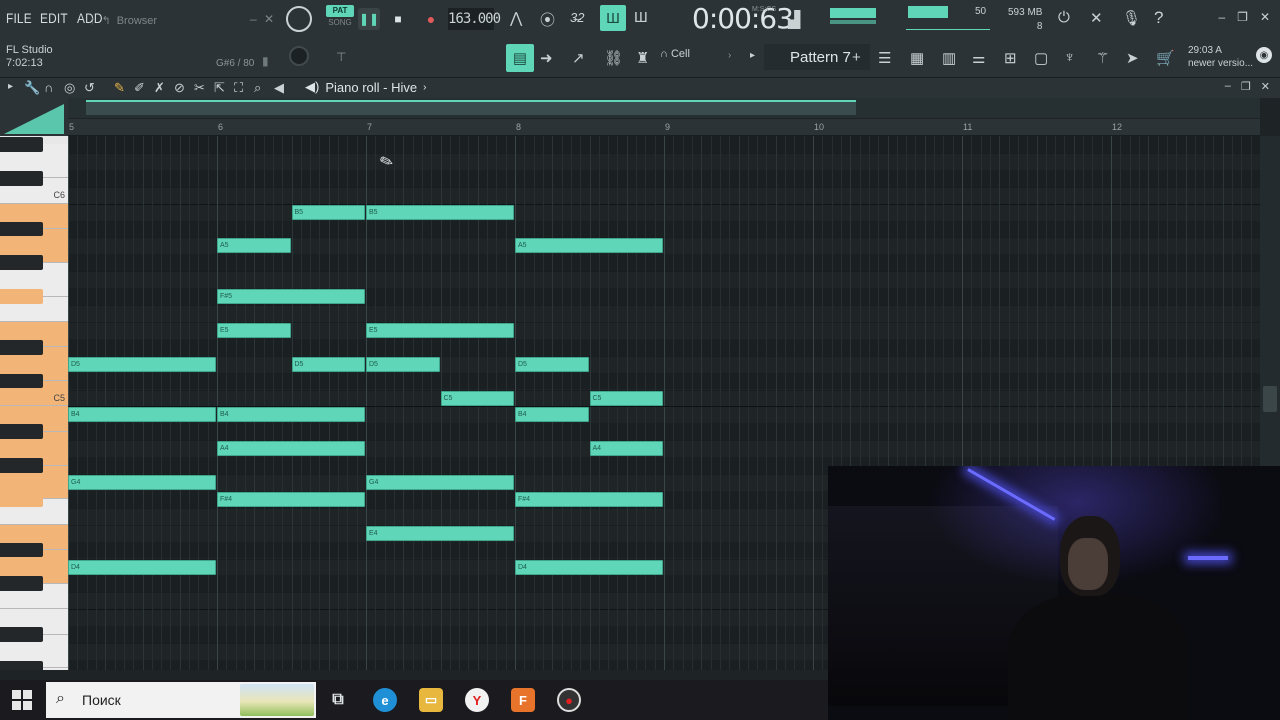 The image size is (1280, 720). What do you see at coordinates (54, 18) in the screenshot?
I see `menu-edit: EDIT` at bounding box center [54, 18].